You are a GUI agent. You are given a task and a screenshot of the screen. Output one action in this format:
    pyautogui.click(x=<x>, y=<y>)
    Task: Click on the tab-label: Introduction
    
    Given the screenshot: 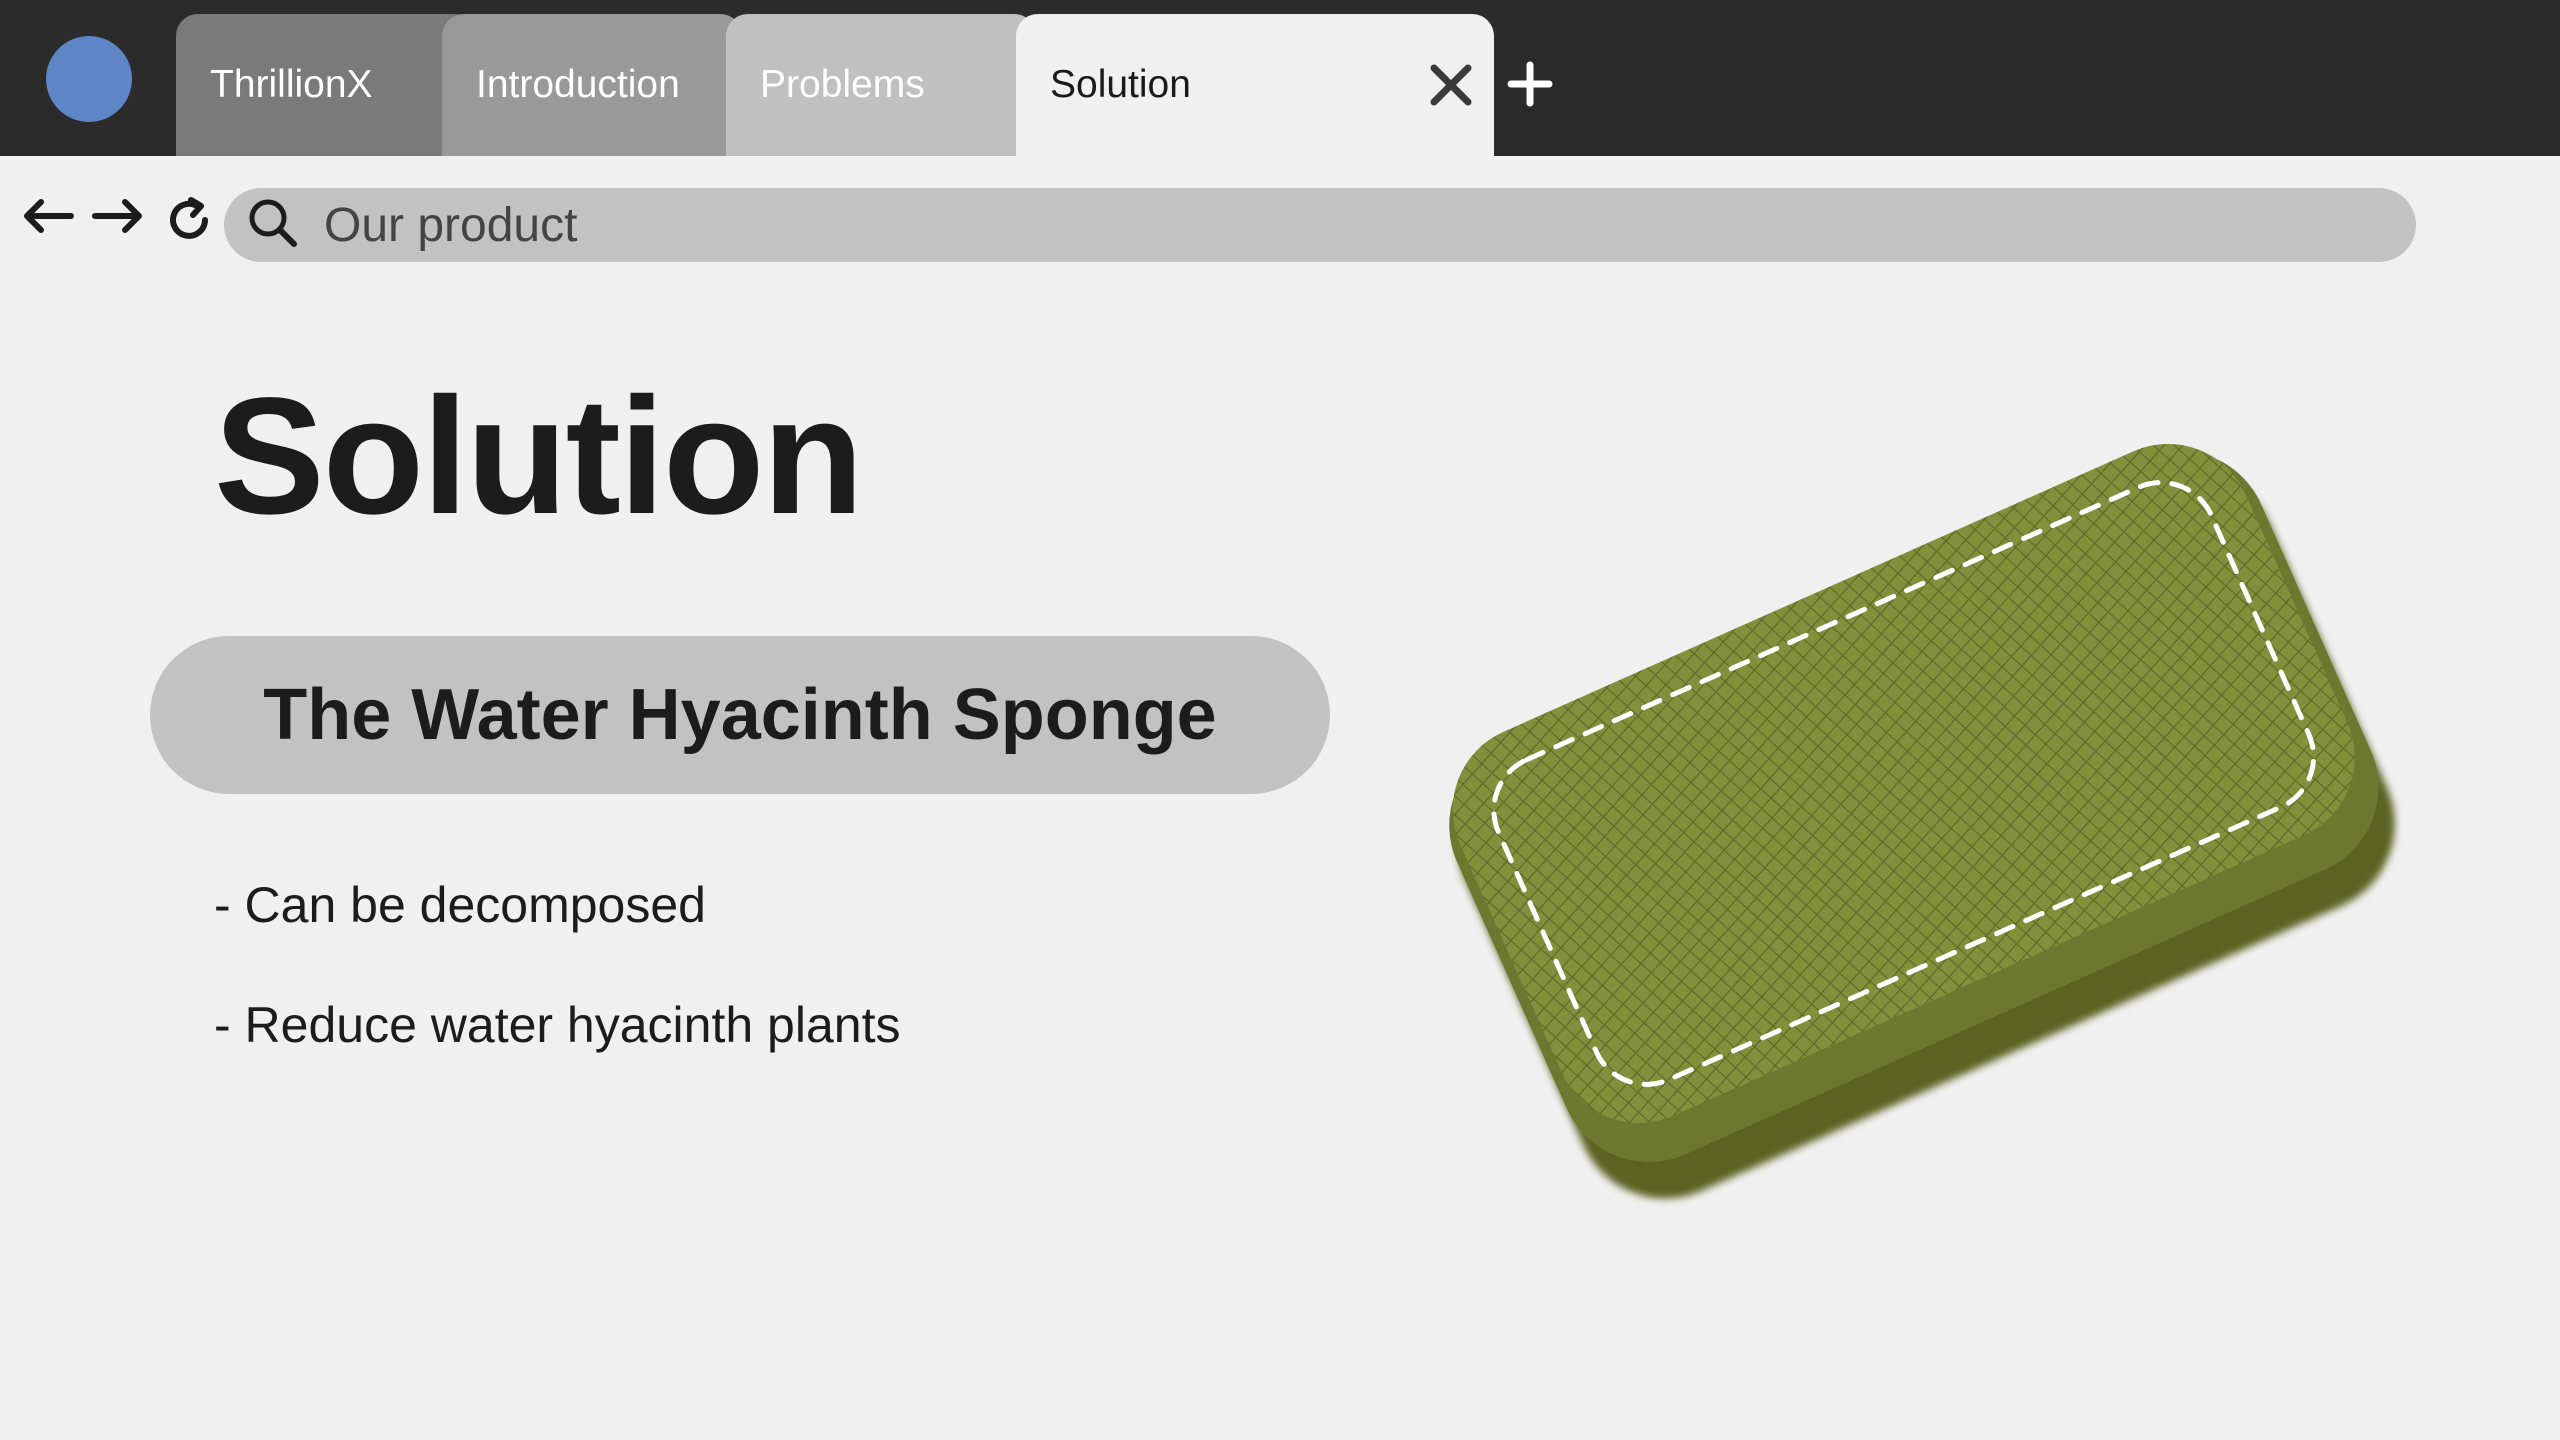 What is the action you would take?
    pyautogui.click(x=578, y=84)
    